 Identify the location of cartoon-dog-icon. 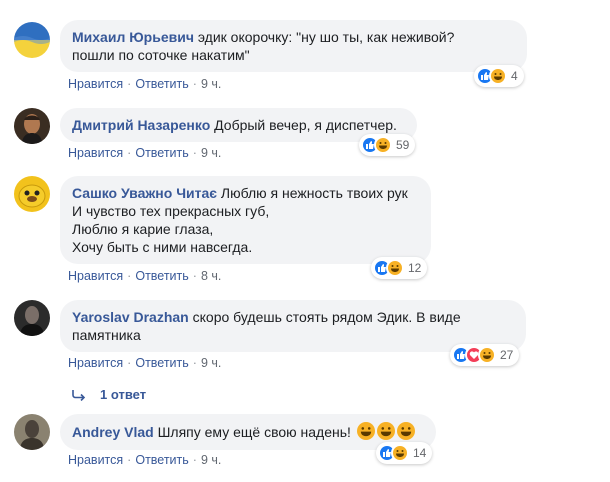
(32, 194).